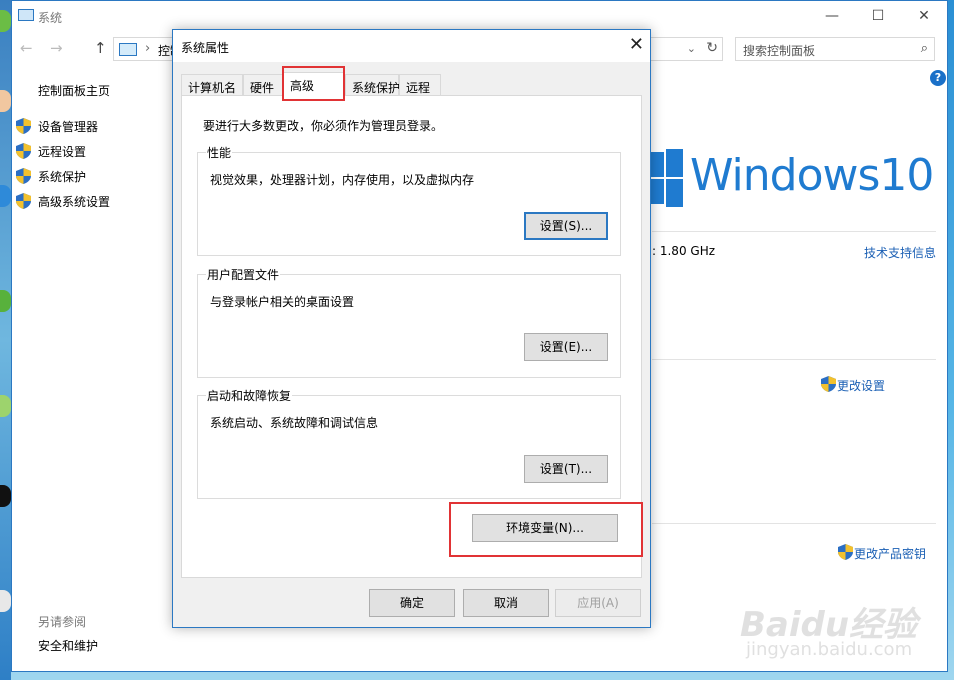 This screenshot has height=680, width=954. What do you see at coordinates (100, 48) in the screenshot?
I see `up-arrow-icon: ↑` at bounding box center [100, 48].